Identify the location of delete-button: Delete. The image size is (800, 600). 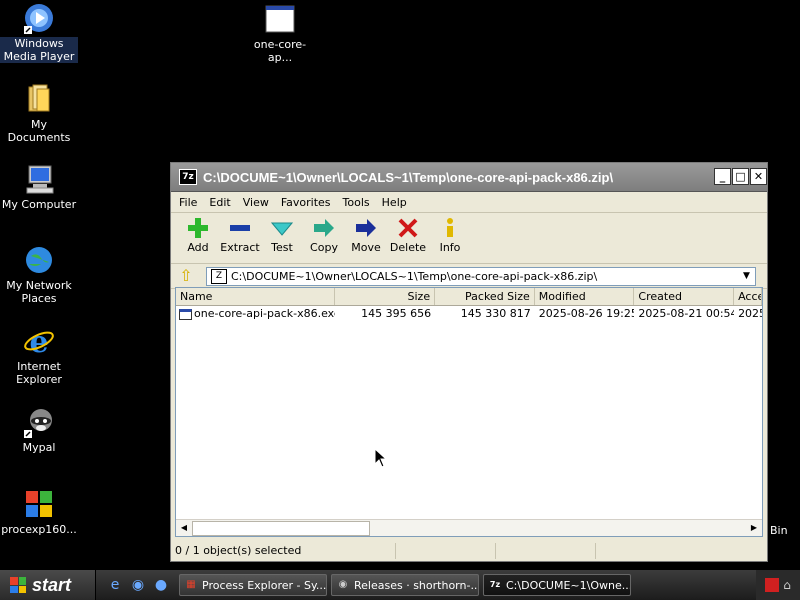
(408, 238).